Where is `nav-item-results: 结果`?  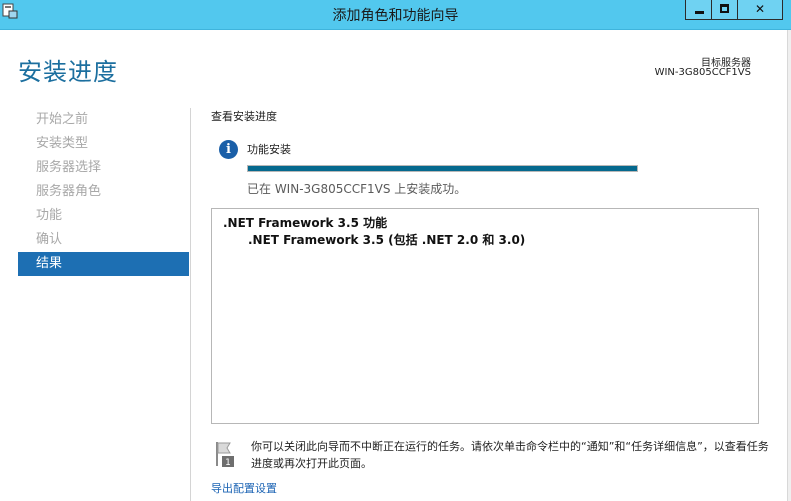
nav-item-results: 结果 is located at coordinates (103, 264).